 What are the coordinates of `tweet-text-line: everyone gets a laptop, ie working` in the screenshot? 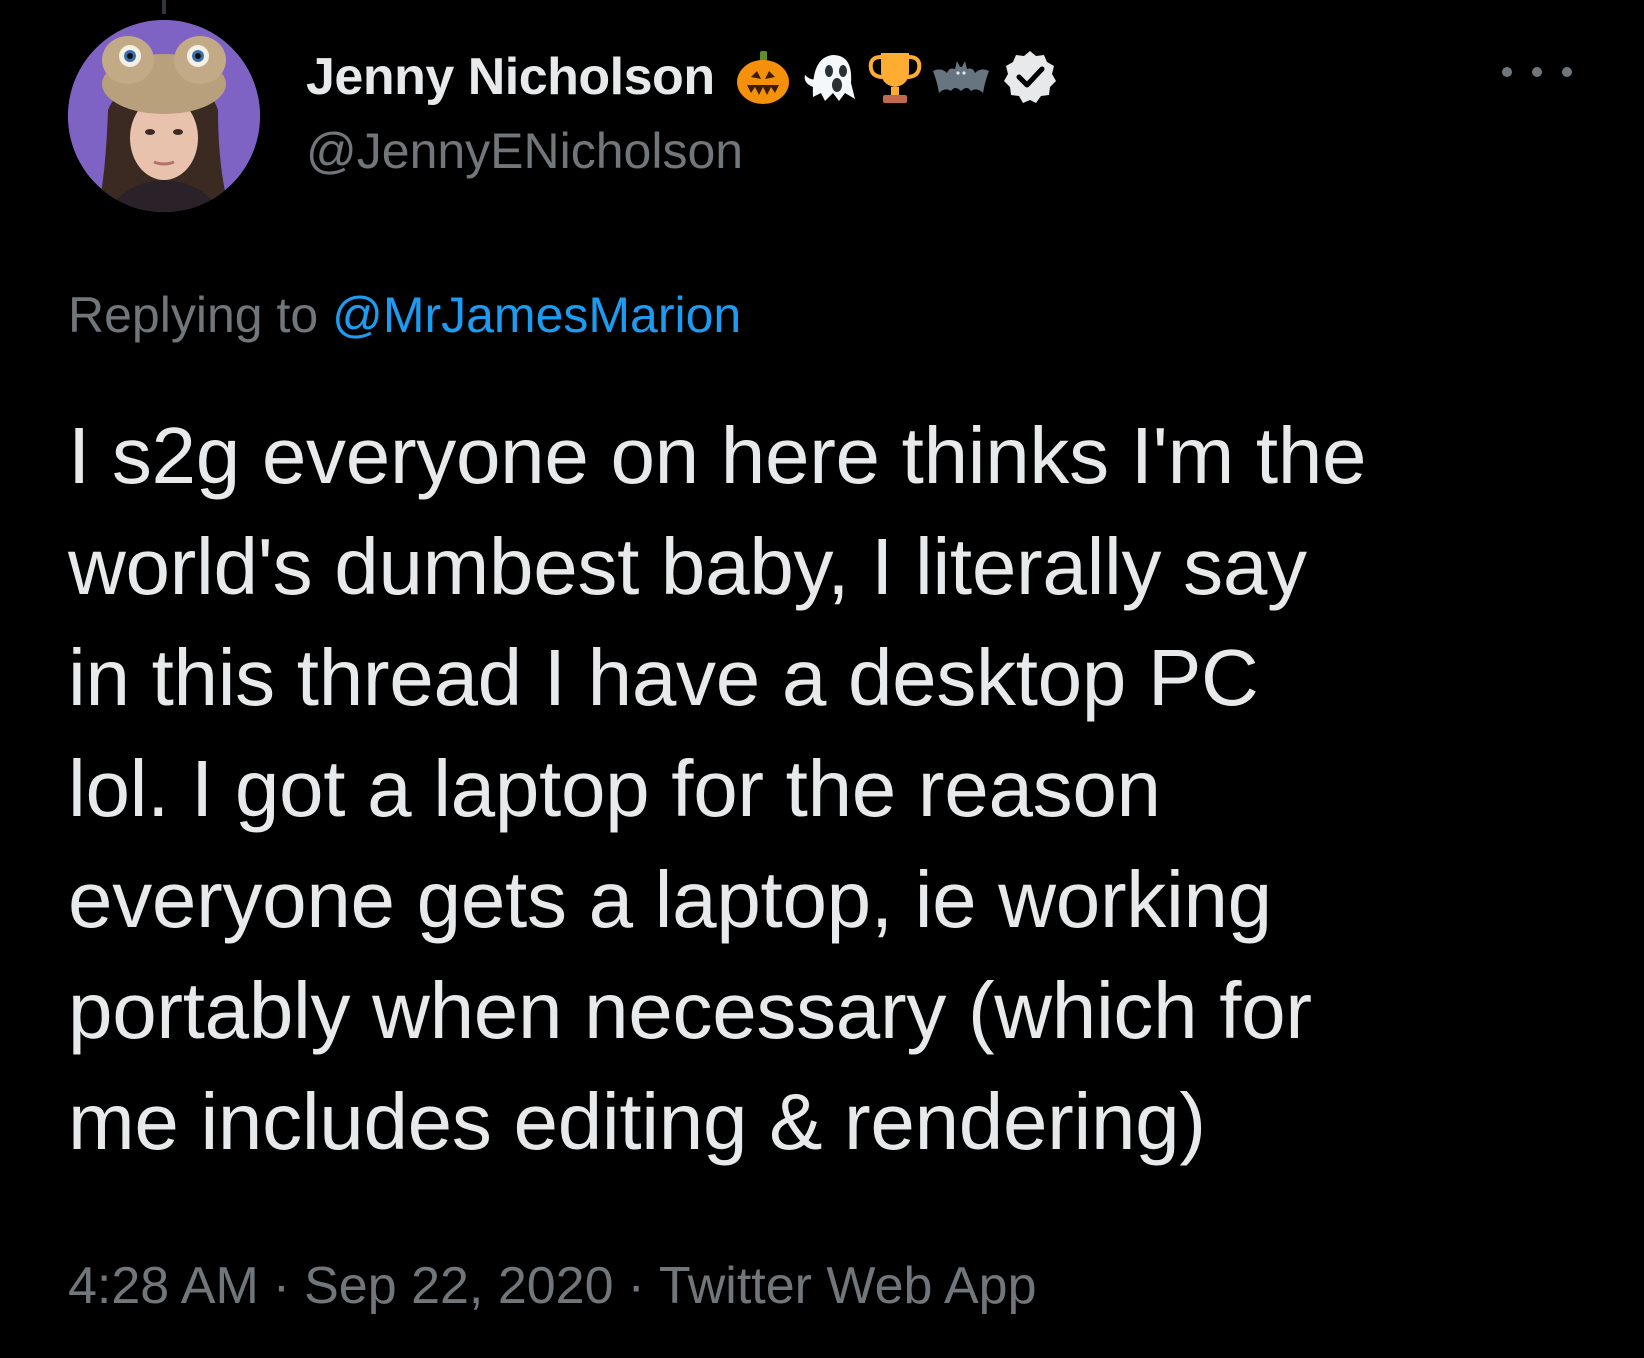 It's located at (670, 899).